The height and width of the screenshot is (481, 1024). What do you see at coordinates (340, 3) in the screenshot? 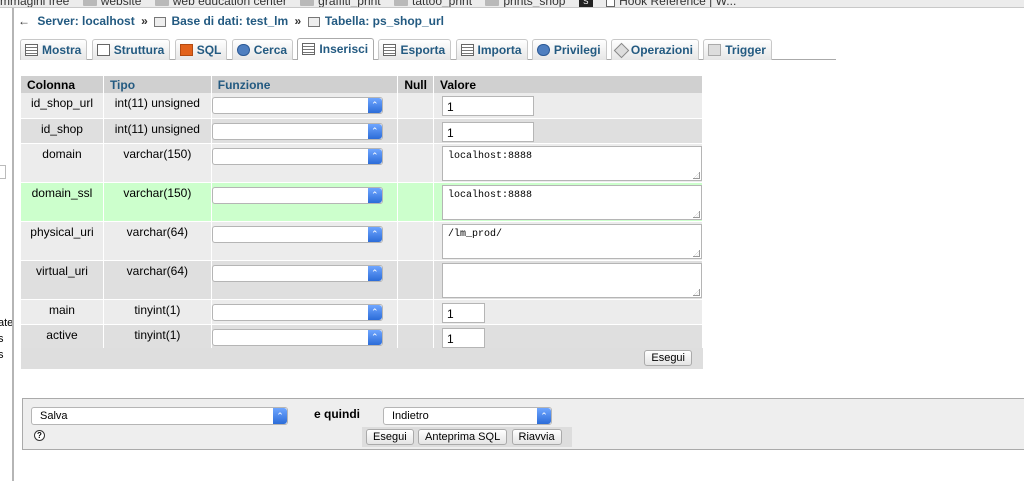
I see `bookmark-item: graffiti_print` at bounding box center [340, 3].